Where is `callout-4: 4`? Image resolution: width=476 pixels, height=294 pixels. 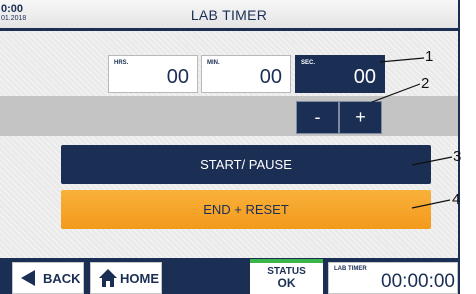 callout-4: 4 is located at coordinates (456, 199).